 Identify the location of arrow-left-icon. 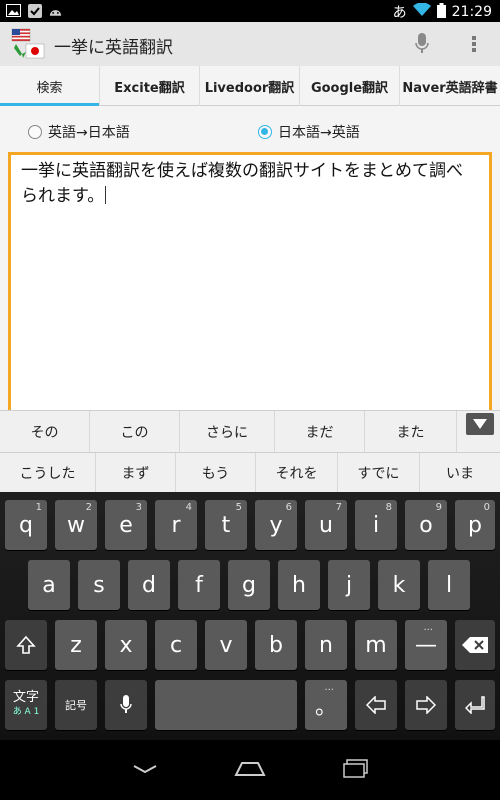
(376, 705).